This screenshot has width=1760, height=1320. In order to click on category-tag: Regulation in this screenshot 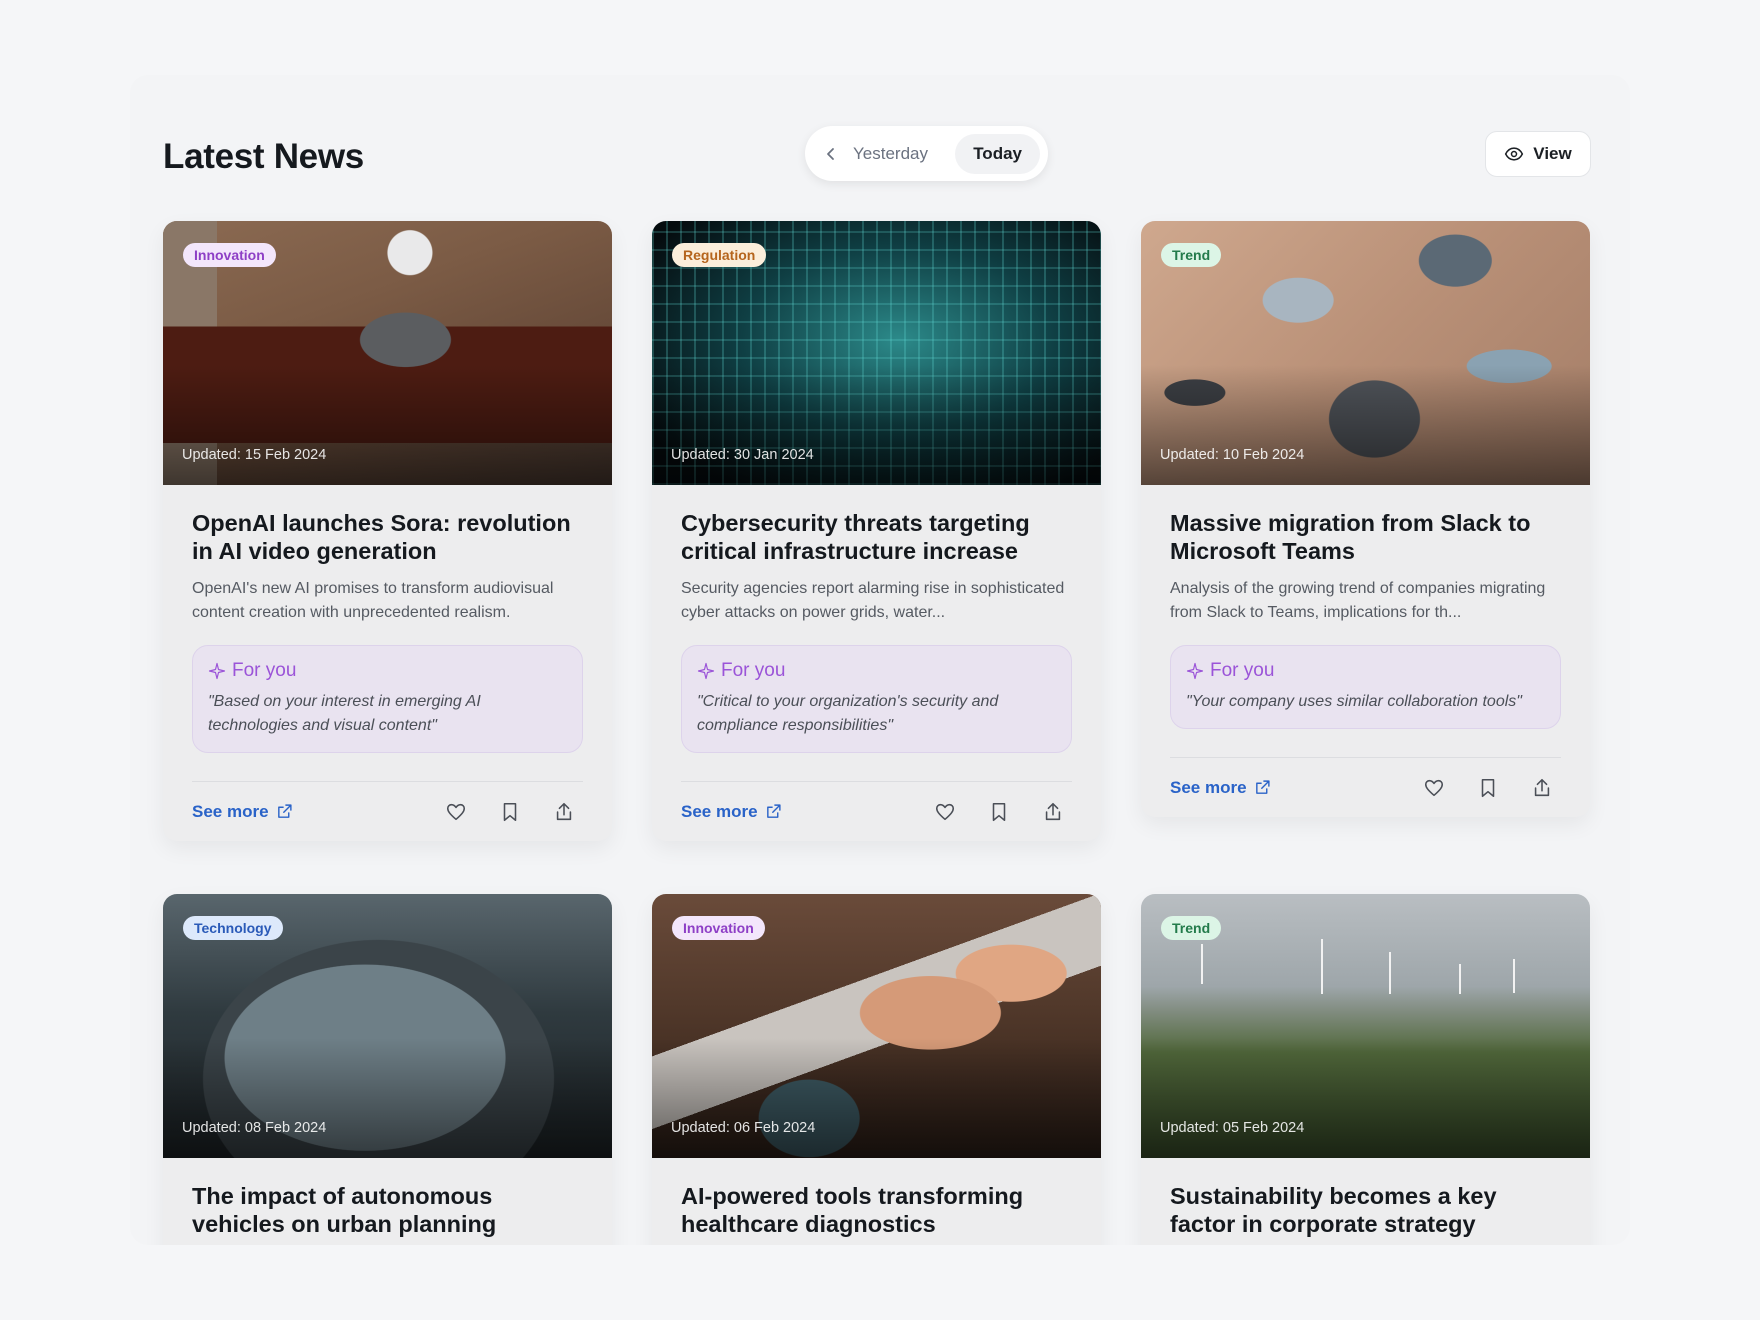, I will do `click(719, 255)`.